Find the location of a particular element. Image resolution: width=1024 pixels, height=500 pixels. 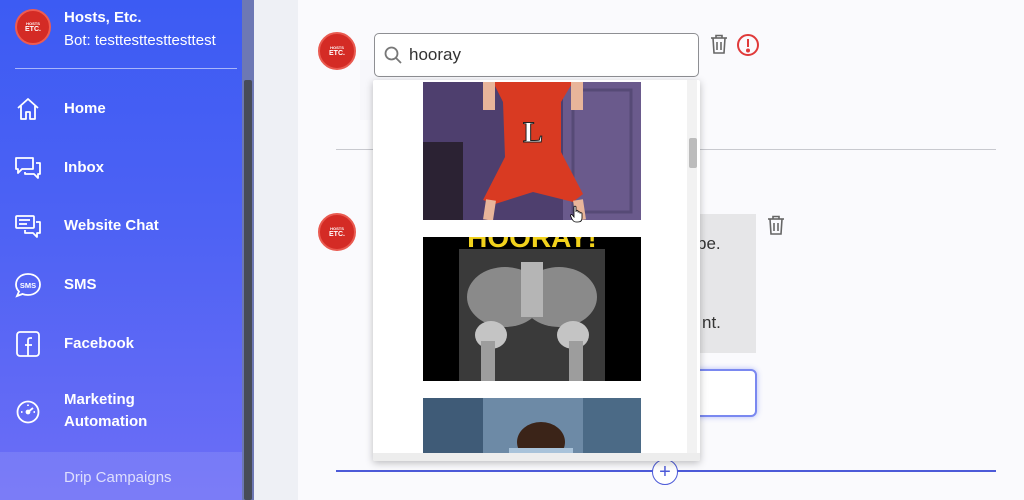

add-step-button: + is located at coordinates (665, 472).